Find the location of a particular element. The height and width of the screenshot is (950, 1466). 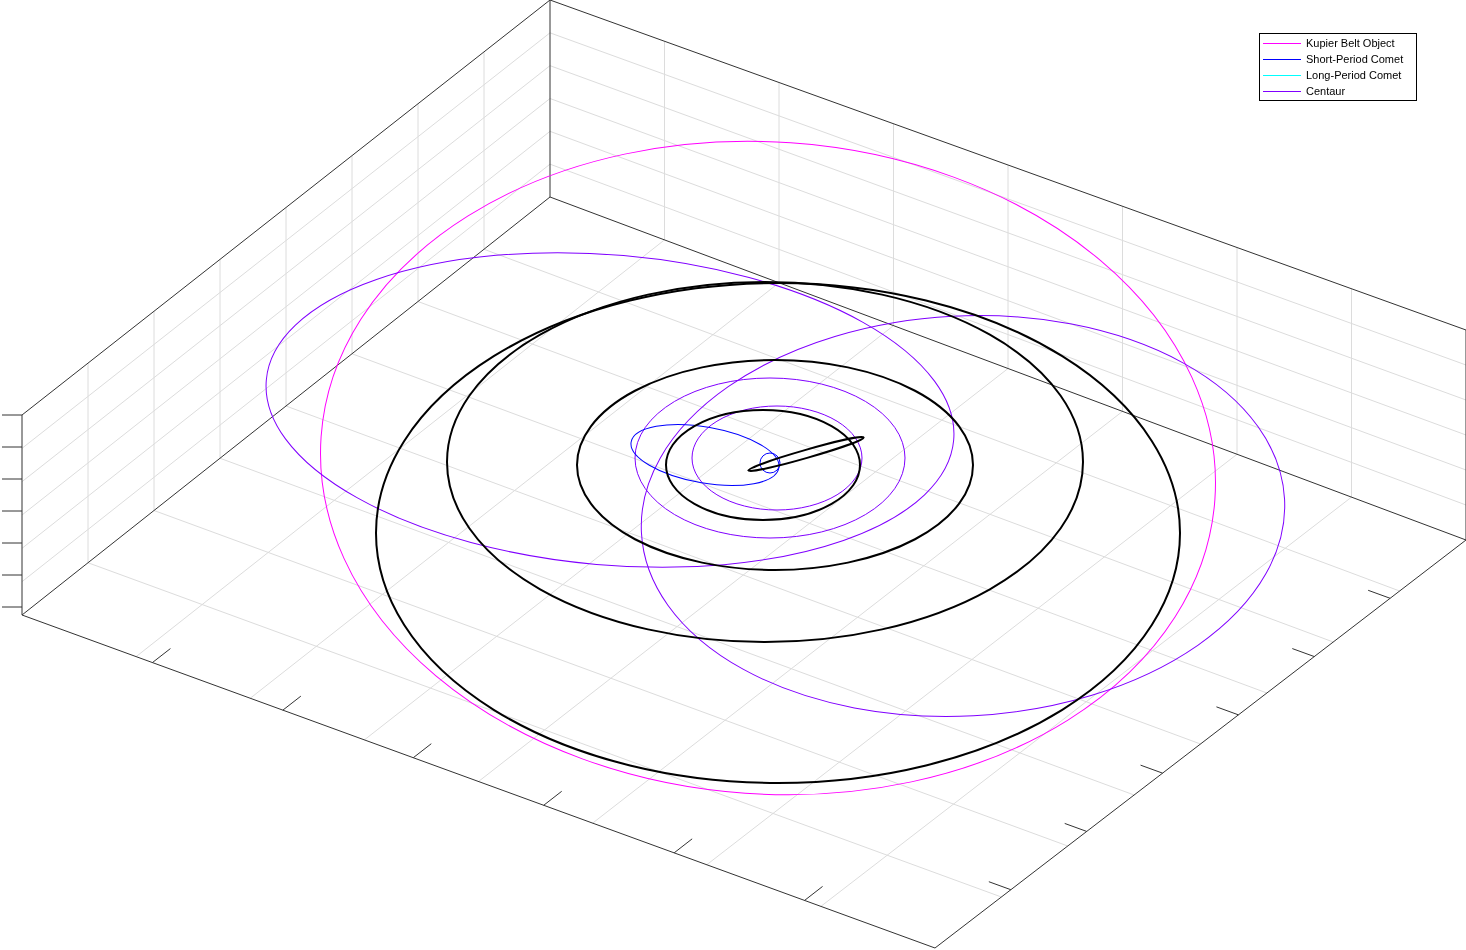

legend-label: Short-Period Comet is located at coordinates (1355, 59).